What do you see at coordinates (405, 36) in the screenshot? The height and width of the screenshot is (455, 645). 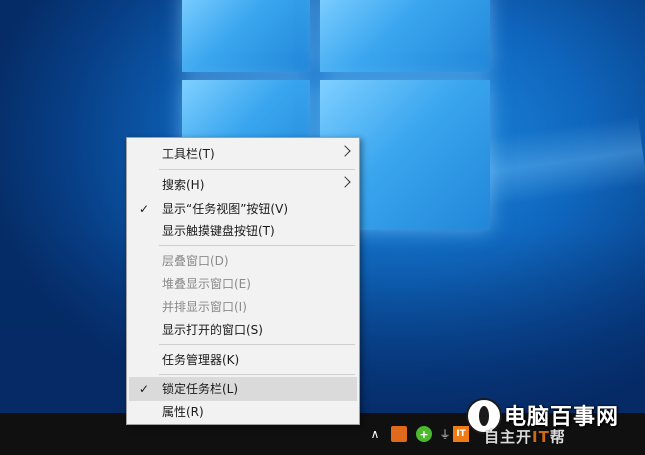 I see `windows-logo-pane-top-right` at bounding box center [405, 36].